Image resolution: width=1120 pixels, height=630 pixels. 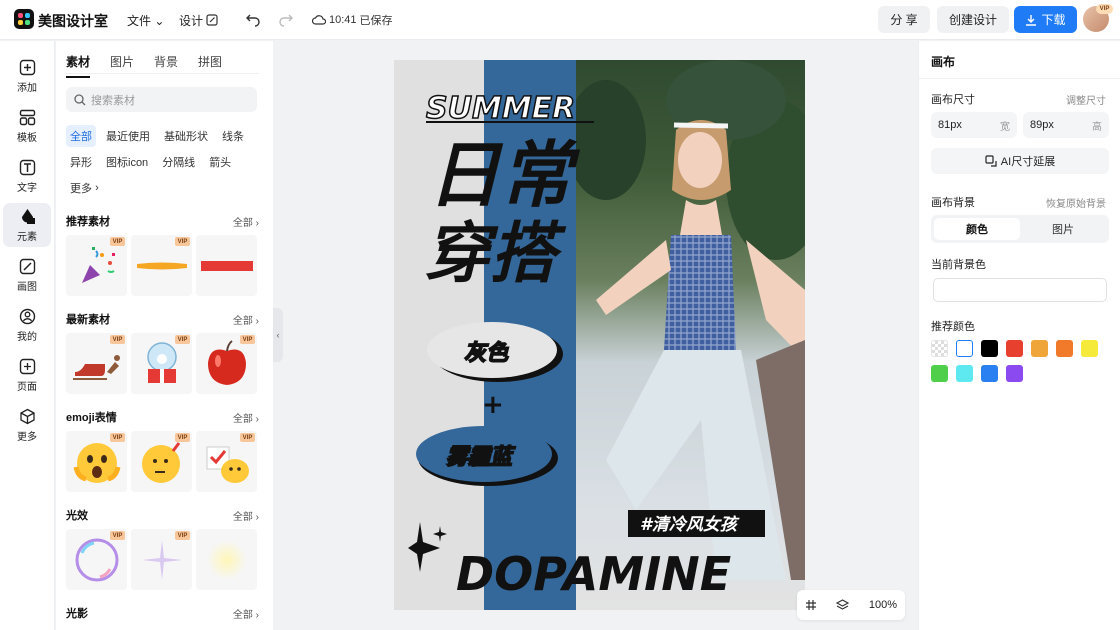 What do you see at coordinates (811, 605) in the screenshot?
I see `grid-icon` at bounding box center [811, 605].